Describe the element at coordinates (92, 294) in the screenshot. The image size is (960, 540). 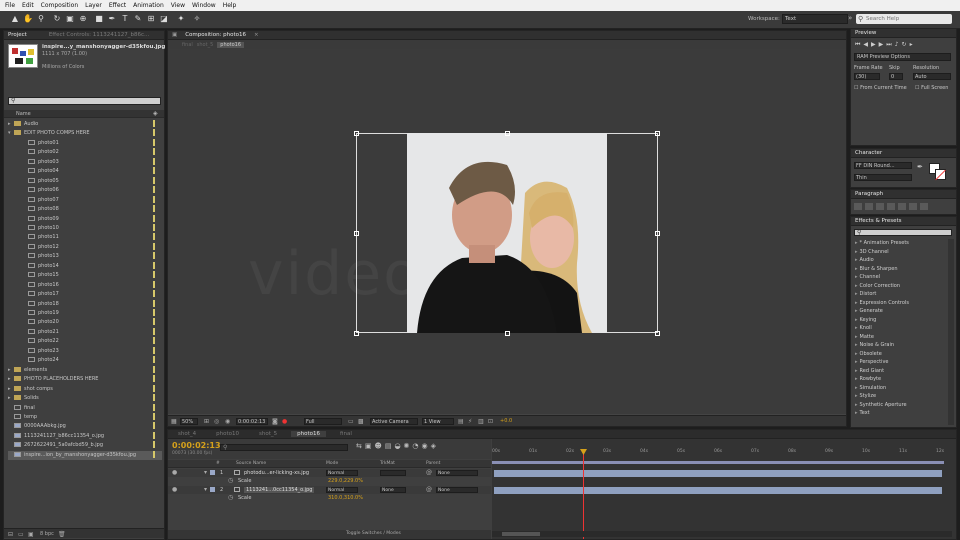
I see `project-item: photo17` at that location.